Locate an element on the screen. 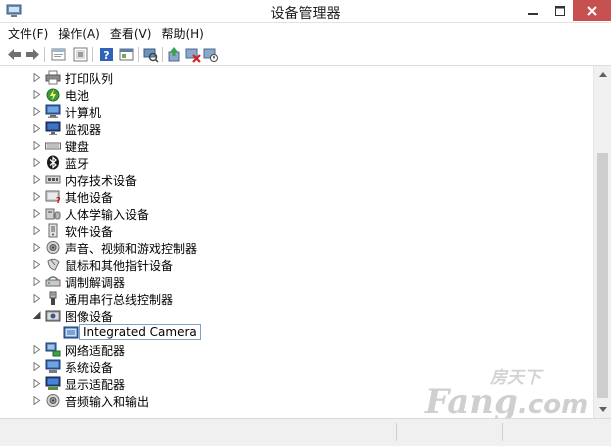 The height and width of the screenshot is (446, 611). tree-item-usb-controllers: 通用串行总线控制器 is located at coordinates (296, 298).